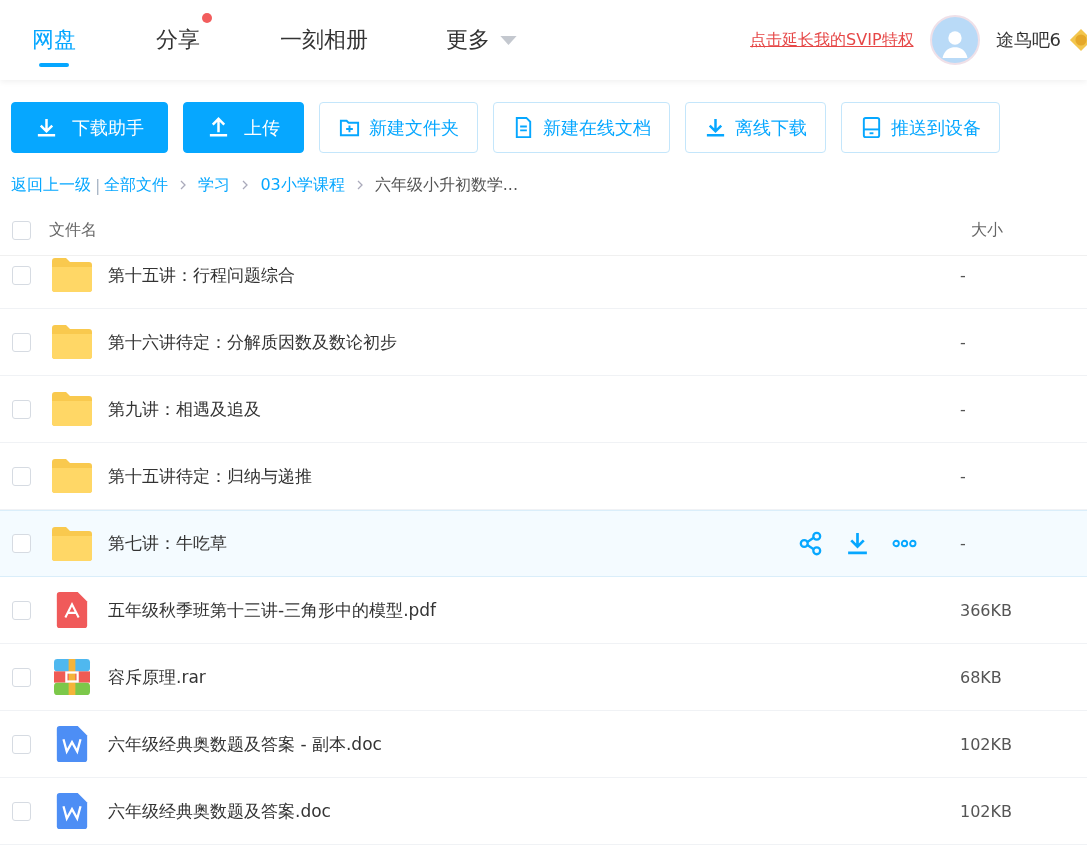 The height and width of the screenshot is (859, 1087). What do you see at coordinates (72, 677) in the screenshot?
I see `archive-file-icon` at bounding box center [72, 677].